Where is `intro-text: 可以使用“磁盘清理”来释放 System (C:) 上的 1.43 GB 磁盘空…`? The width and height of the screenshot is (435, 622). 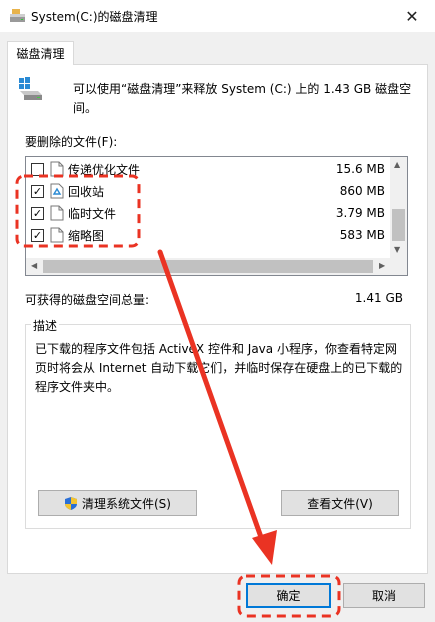
intro-text: 可以使用“磁盘清理”来释放 System (C:) 上的 1.43 GB 磁盘空… is located at coordinates (242, 98).